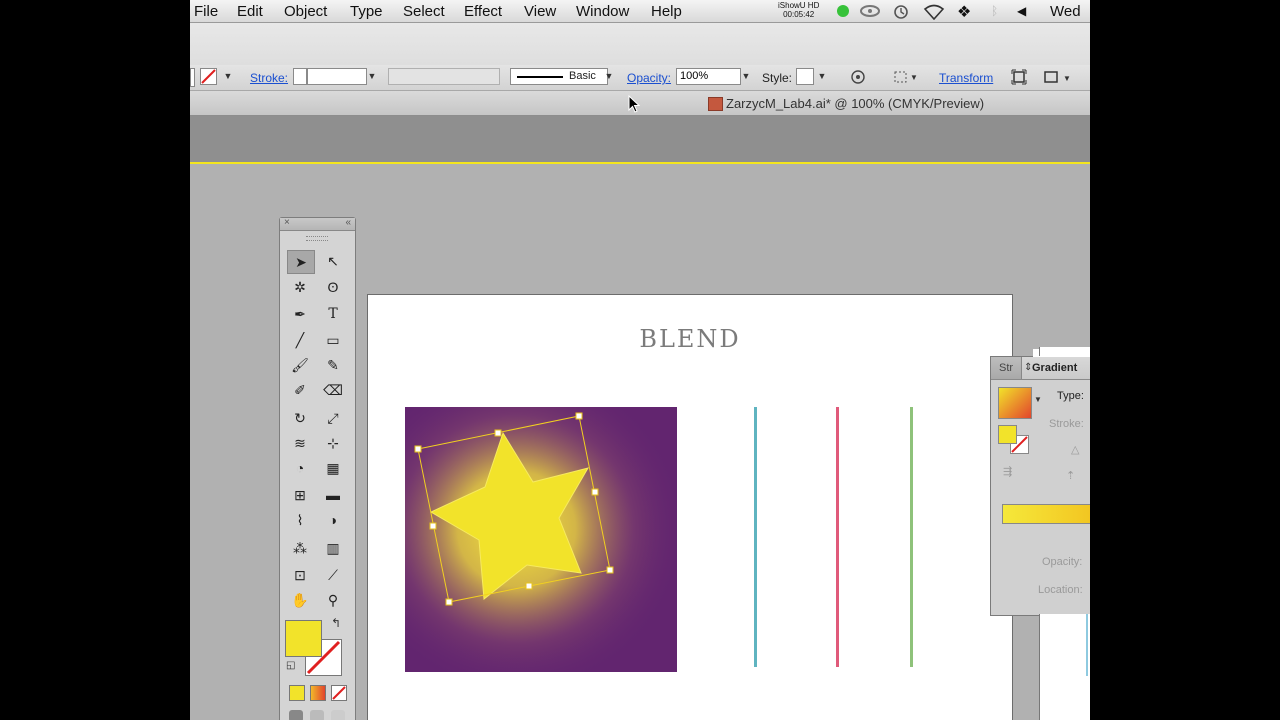 The image size is (1280, 720). Describe the element at coordinates (822, 76) in the screenshot. I see `style-dropdown-icon: ▼` at that location.